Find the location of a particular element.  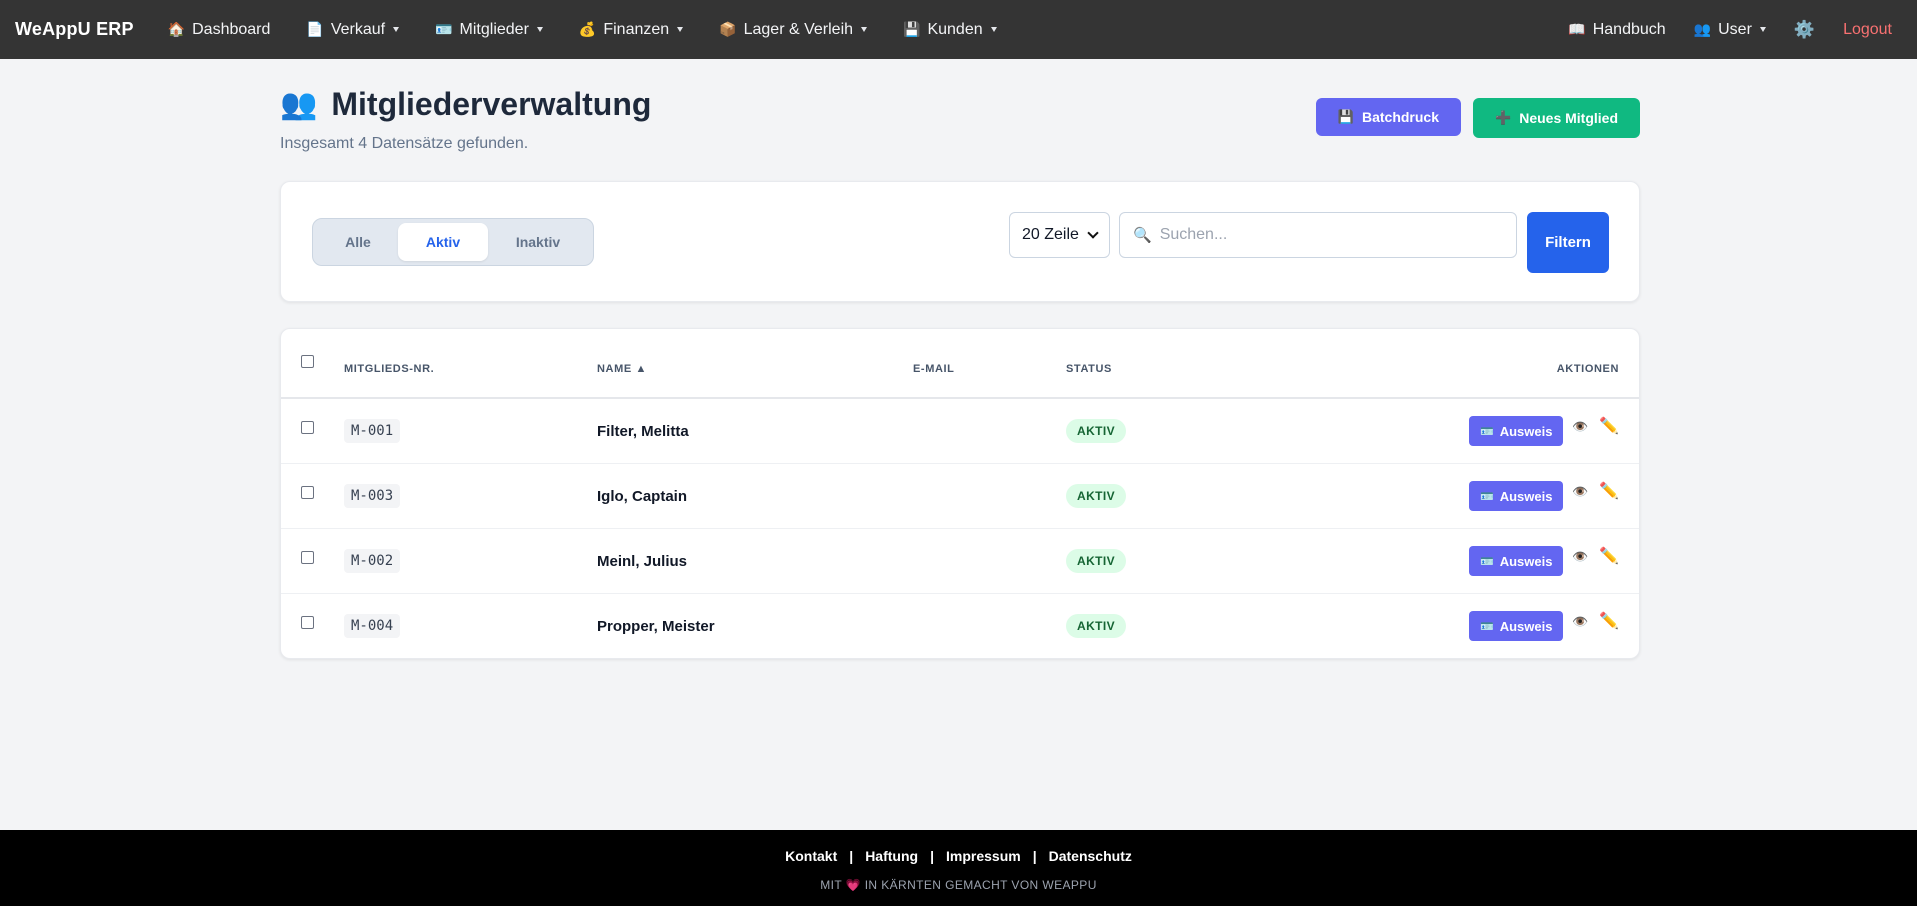

column-email: E-MAIL is located at coordinates (933, 369).